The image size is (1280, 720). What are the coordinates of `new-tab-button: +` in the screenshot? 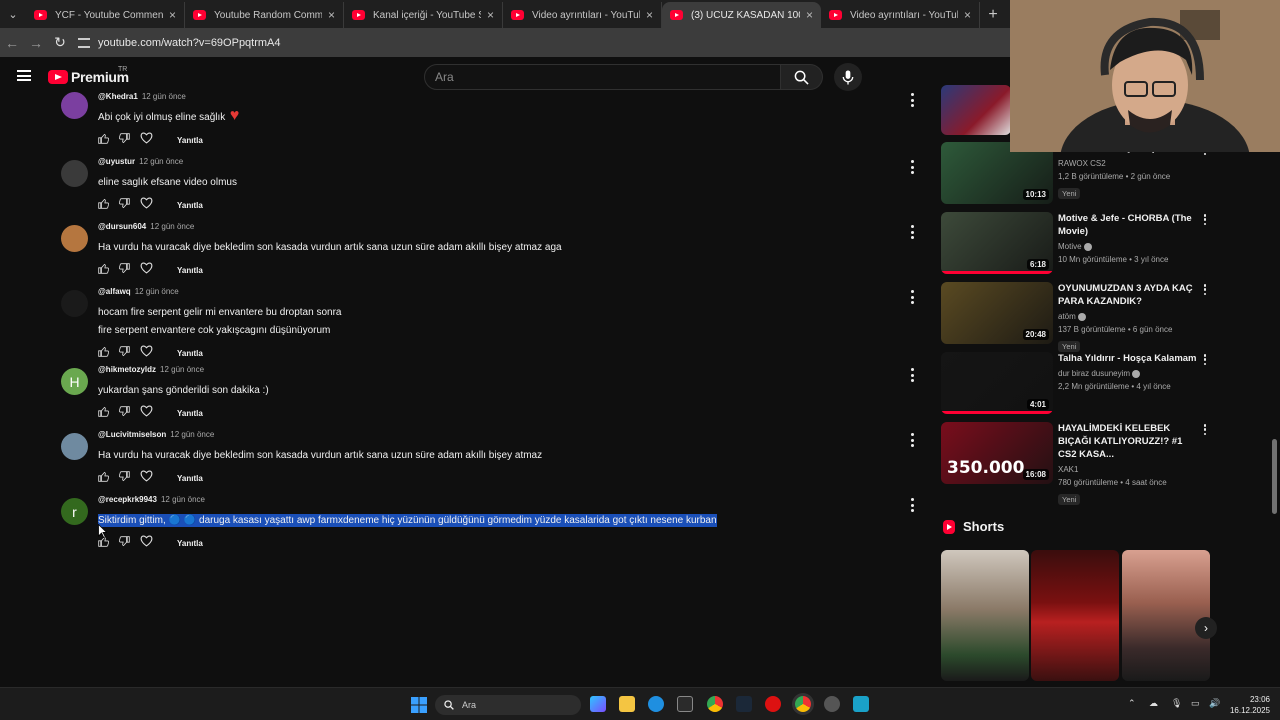 It's located at (993, 15).